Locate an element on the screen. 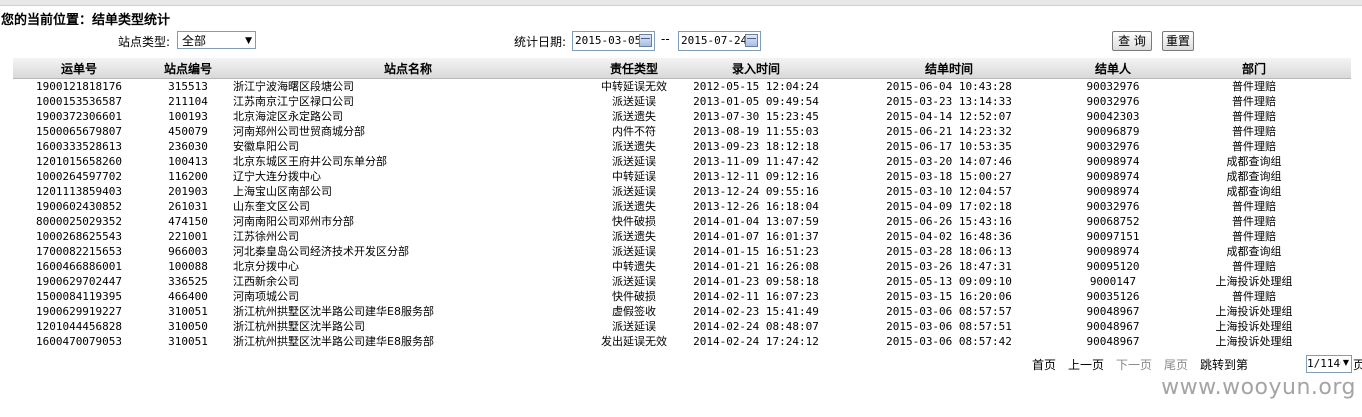 This screenshot has height=417, width=1362. cell-close-time: 2015-04-02 16:48:36 is located at coordinates (949, 236).